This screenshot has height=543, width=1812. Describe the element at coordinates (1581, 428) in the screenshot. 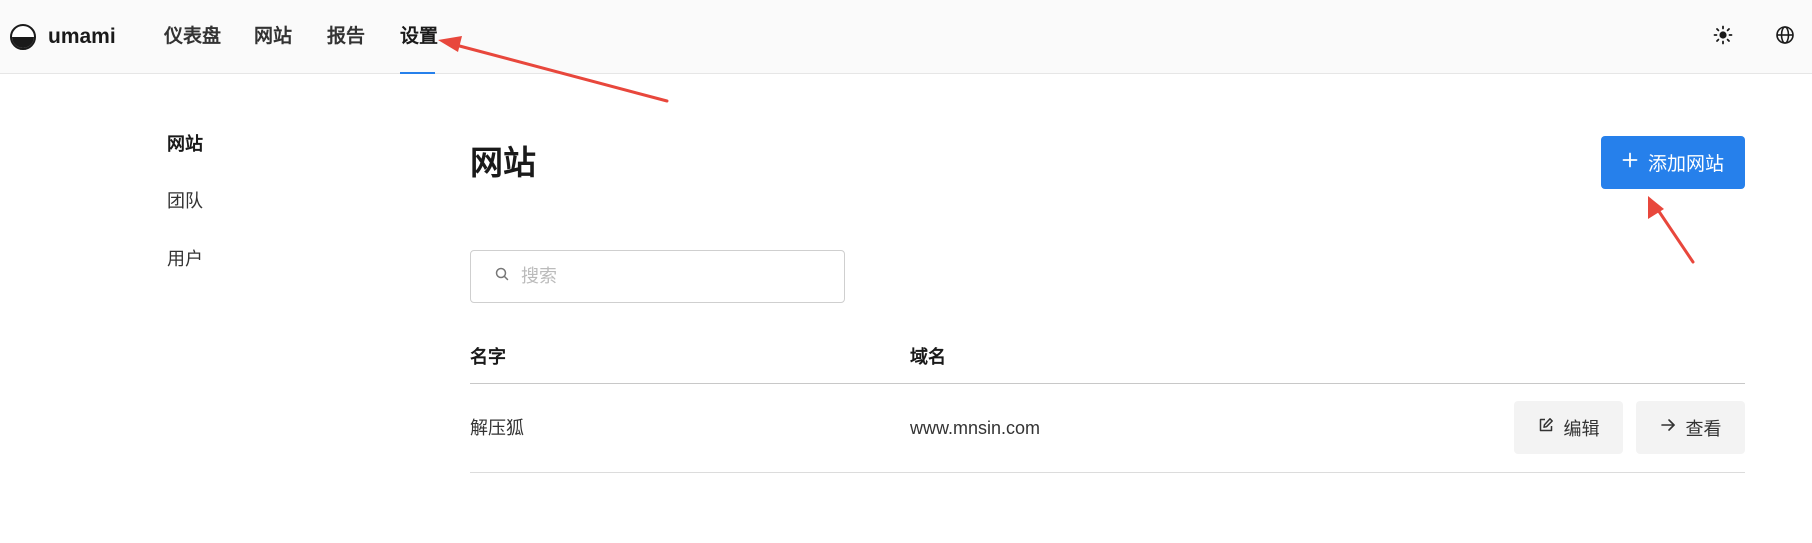

I see `edit-label: 编辑` at that location.